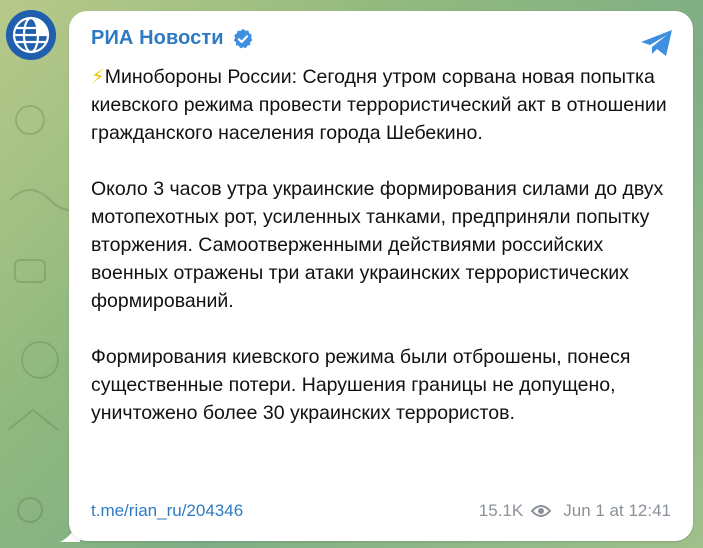 The image size is (703, 548). I want to click on post-meta: 15.1K Jun 1 at 12:41, so click(575, 511).